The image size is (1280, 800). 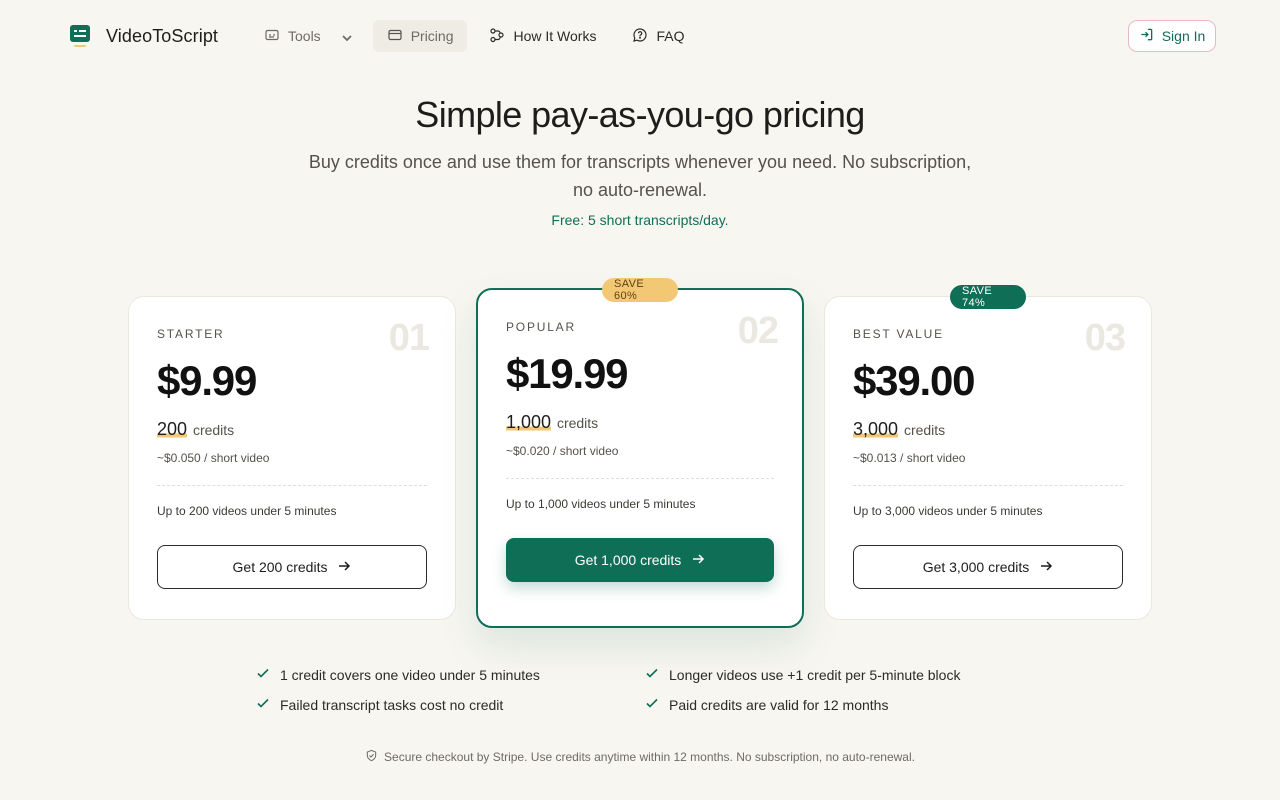 I want to click on cta-label: Get 3,000 credits, so click(x=976, y=567).